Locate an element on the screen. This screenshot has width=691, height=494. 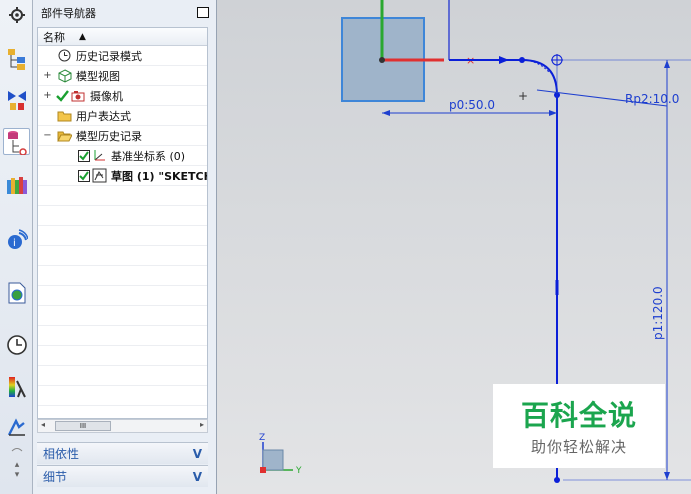
svg-text: i is located at coordinates (14, 243).